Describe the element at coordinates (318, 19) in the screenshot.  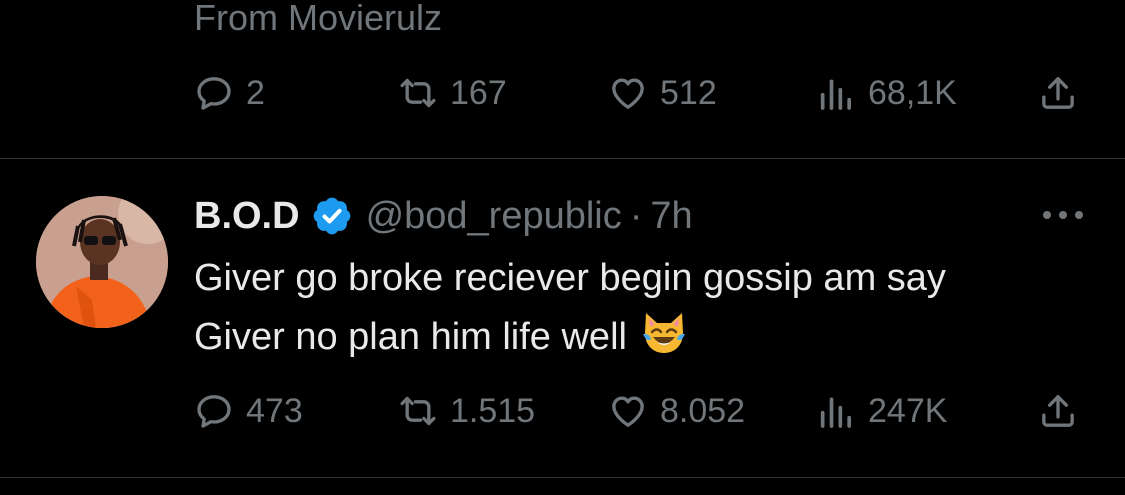
I see `tweet-text: From Movierulz` at that location.